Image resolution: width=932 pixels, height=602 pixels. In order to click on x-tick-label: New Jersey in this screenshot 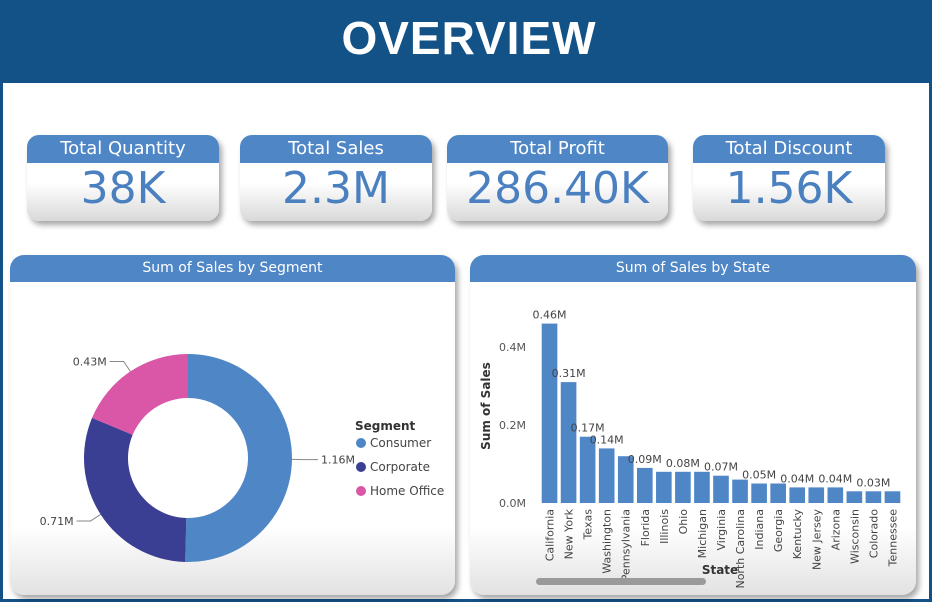, I will do `click(816, 540)`.